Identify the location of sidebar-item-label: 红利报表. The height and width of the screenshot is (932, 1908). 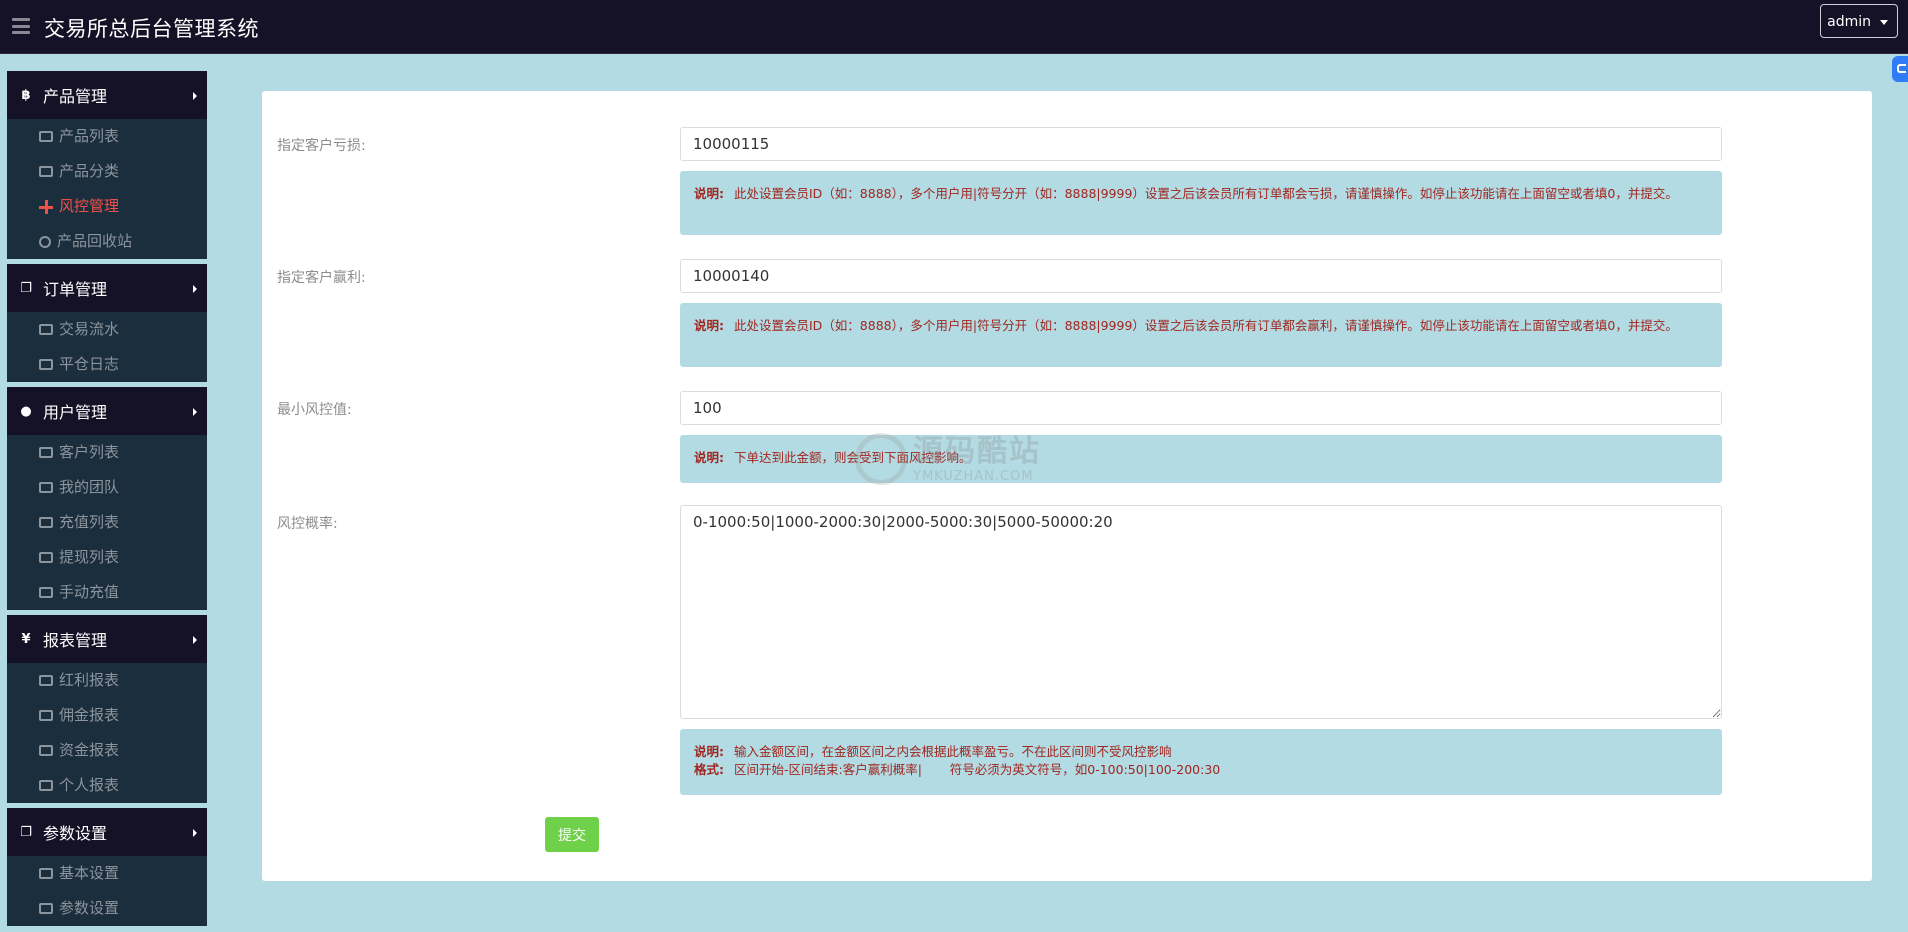
(89, 680).